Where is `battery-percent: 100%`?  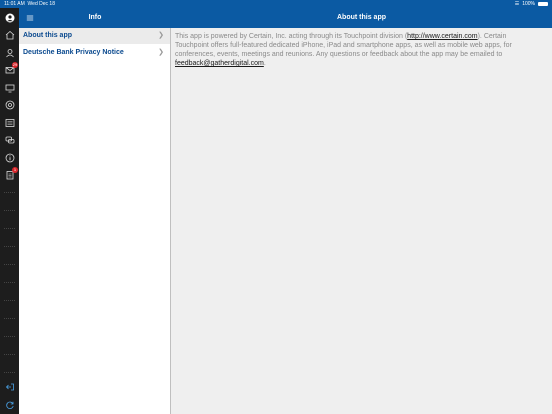
battery-percent: 100% is located at coordinates (528, 4).